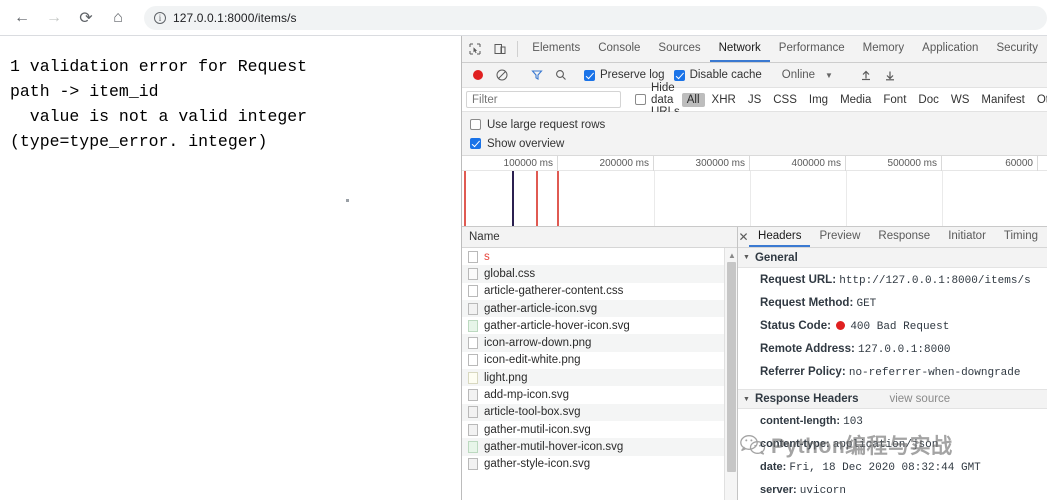 This screenshot has height=500, width=1047. I want to click on import-har-icon, so click(866, 75).